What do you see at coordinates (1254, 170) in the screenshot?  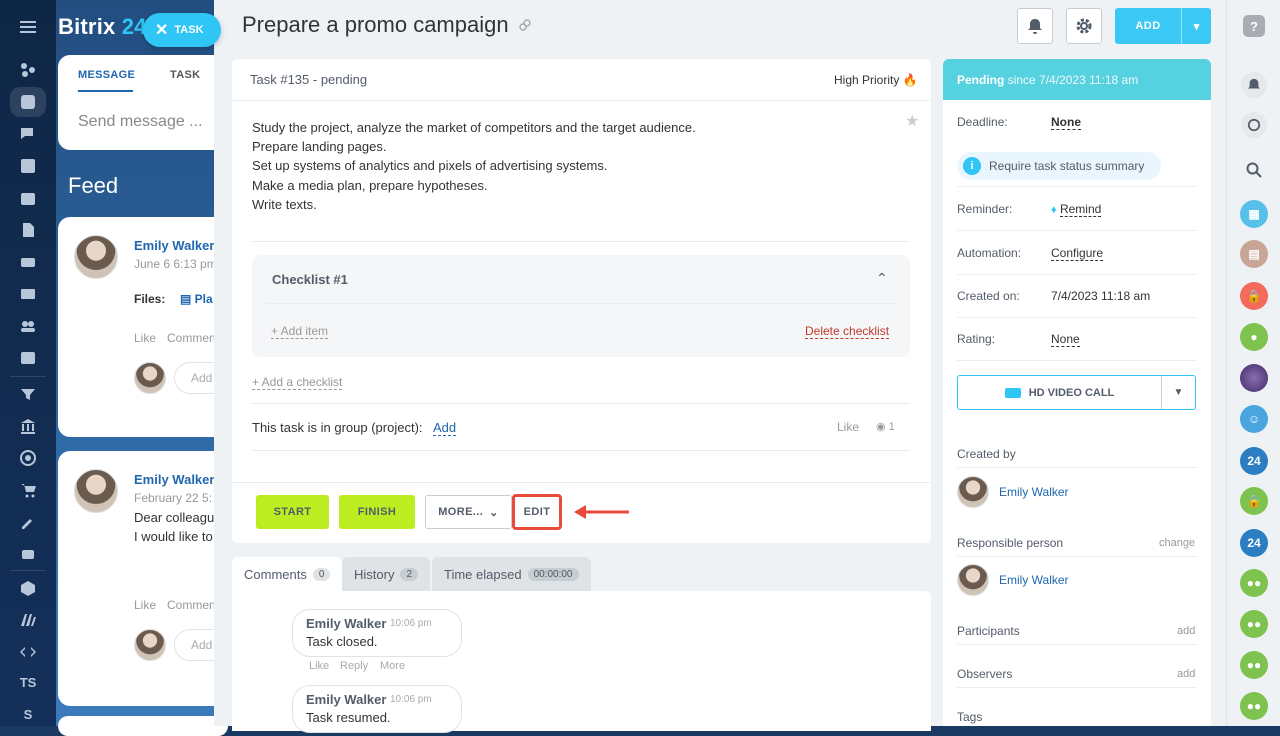 I see `search-icon` at bounding box center [1254, 170].